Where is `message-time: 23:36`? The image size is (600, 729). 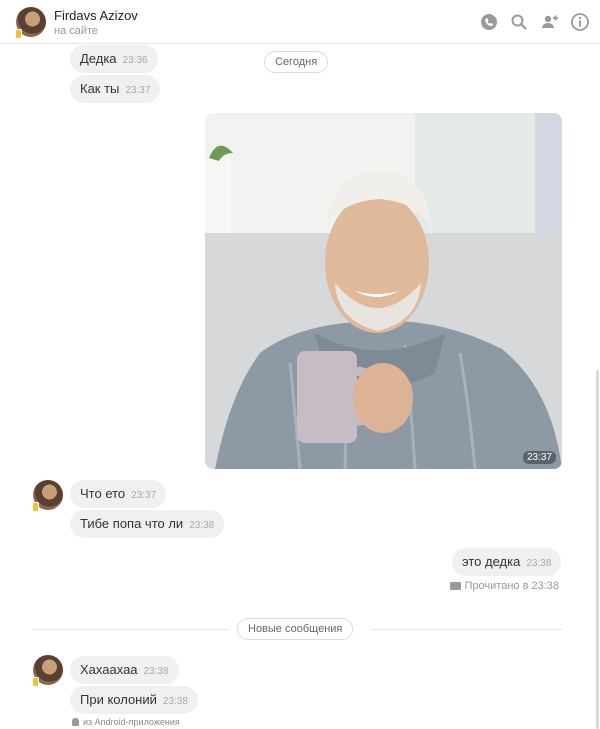 message-time: 23:36 is located at coordinates (135, 60).